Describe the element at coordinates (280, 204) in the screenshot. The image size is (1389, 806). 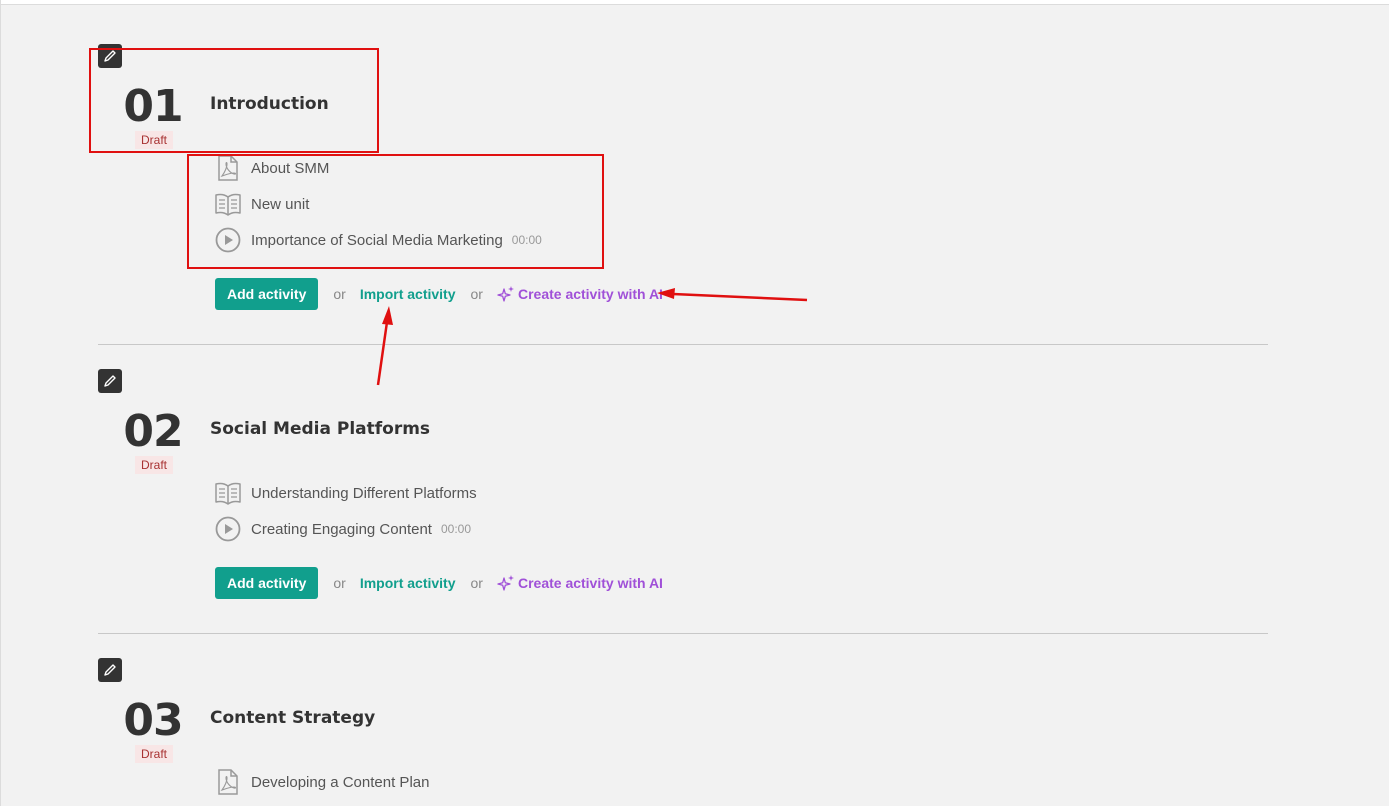
I see `item-label: New unit` at that location.